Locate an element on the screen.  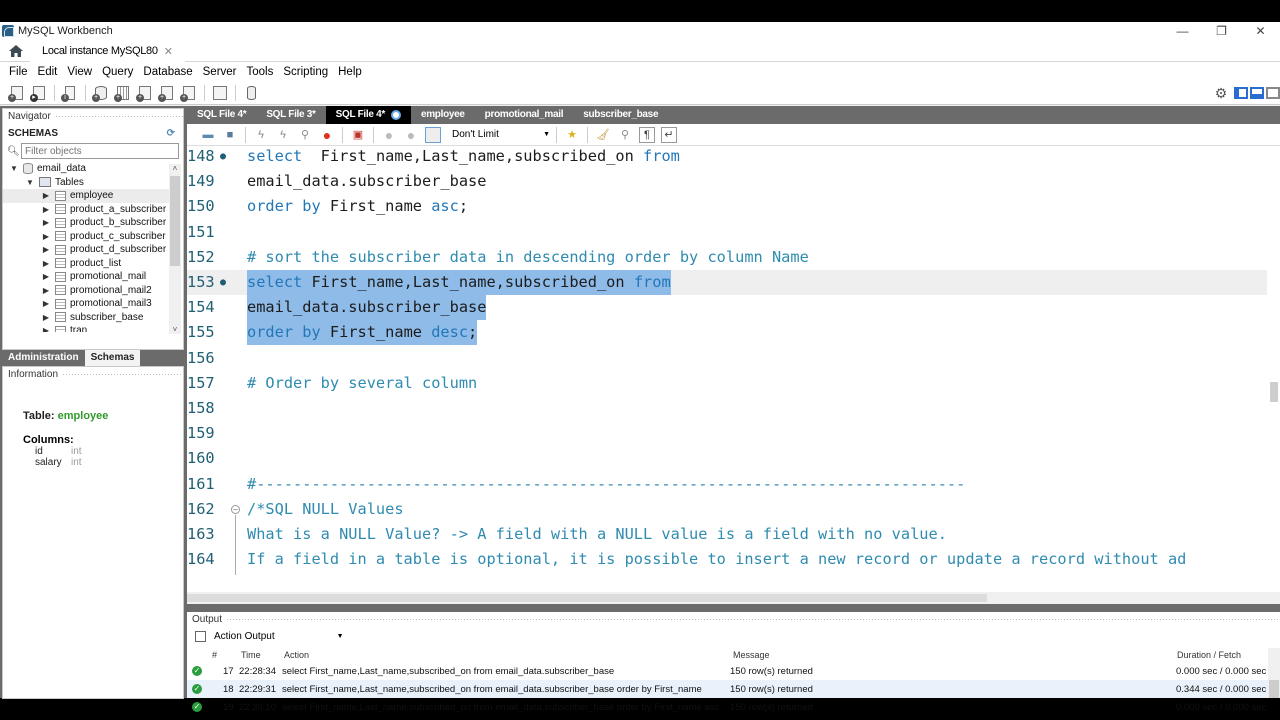
menu-edit: Edit is located at coordinates (48, 72).